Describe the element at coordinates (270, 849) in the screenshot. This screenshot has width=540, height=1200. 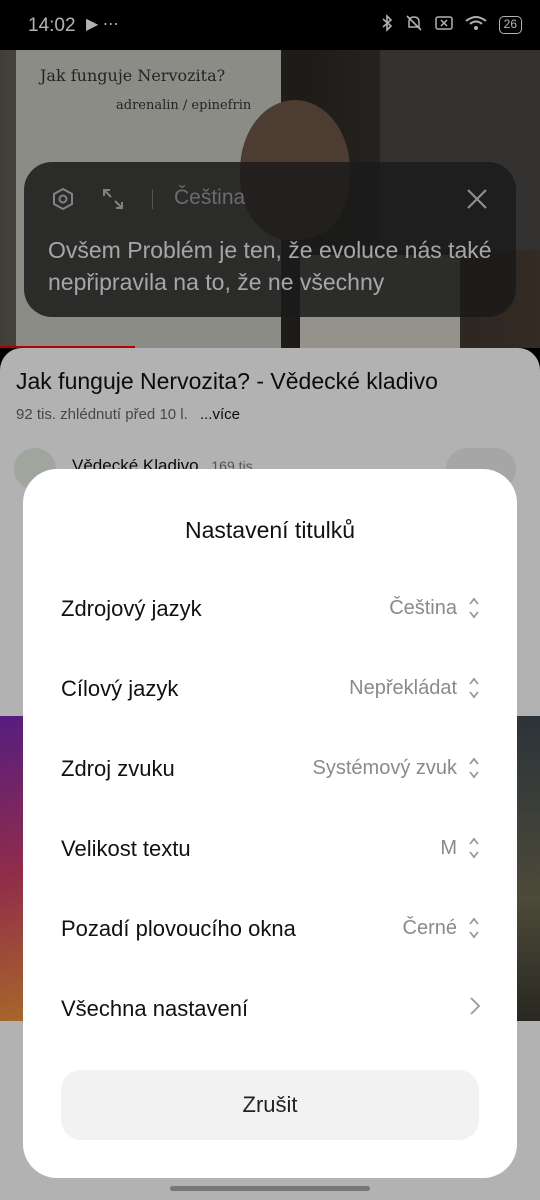
I see `text-size-row: Velikost textu M` at that location.